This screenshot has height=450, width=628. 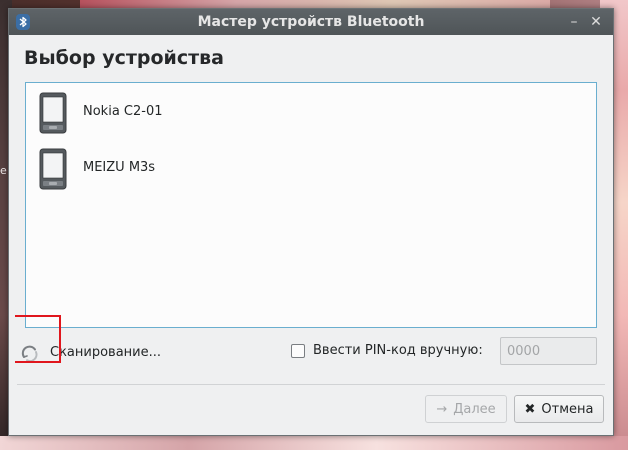 I want to click on device-name: Nokia C2-01, so click(x=123, y=111).